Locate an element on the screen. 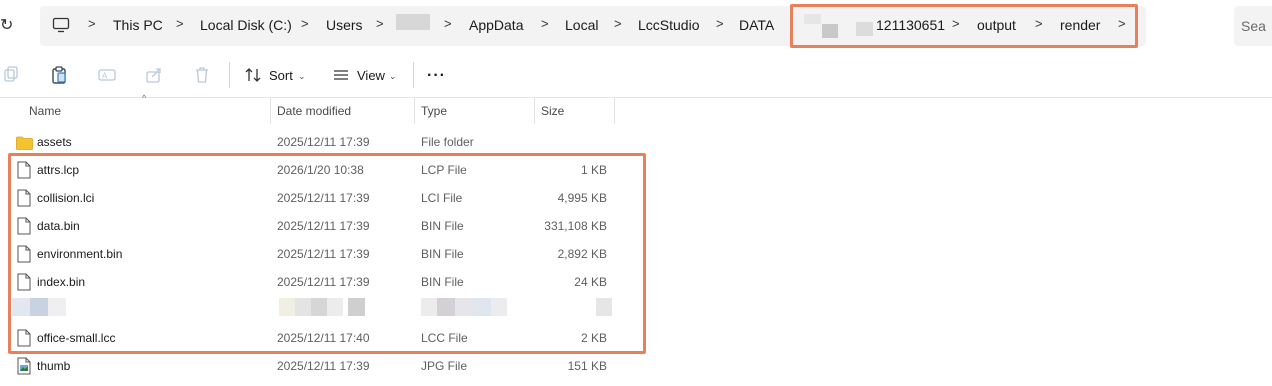  file-date: 2026/1/20 10:38 is located at coordinates (320, 170).